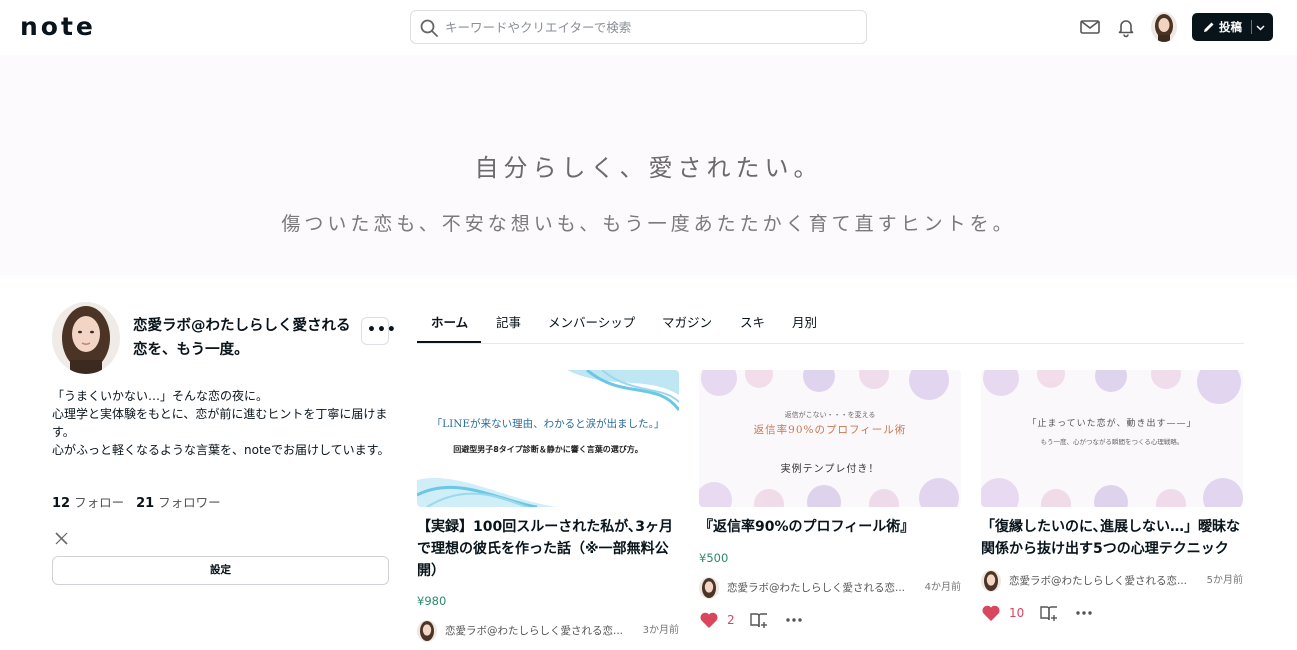  I want to click on bell-icon, so click(1126, 27).